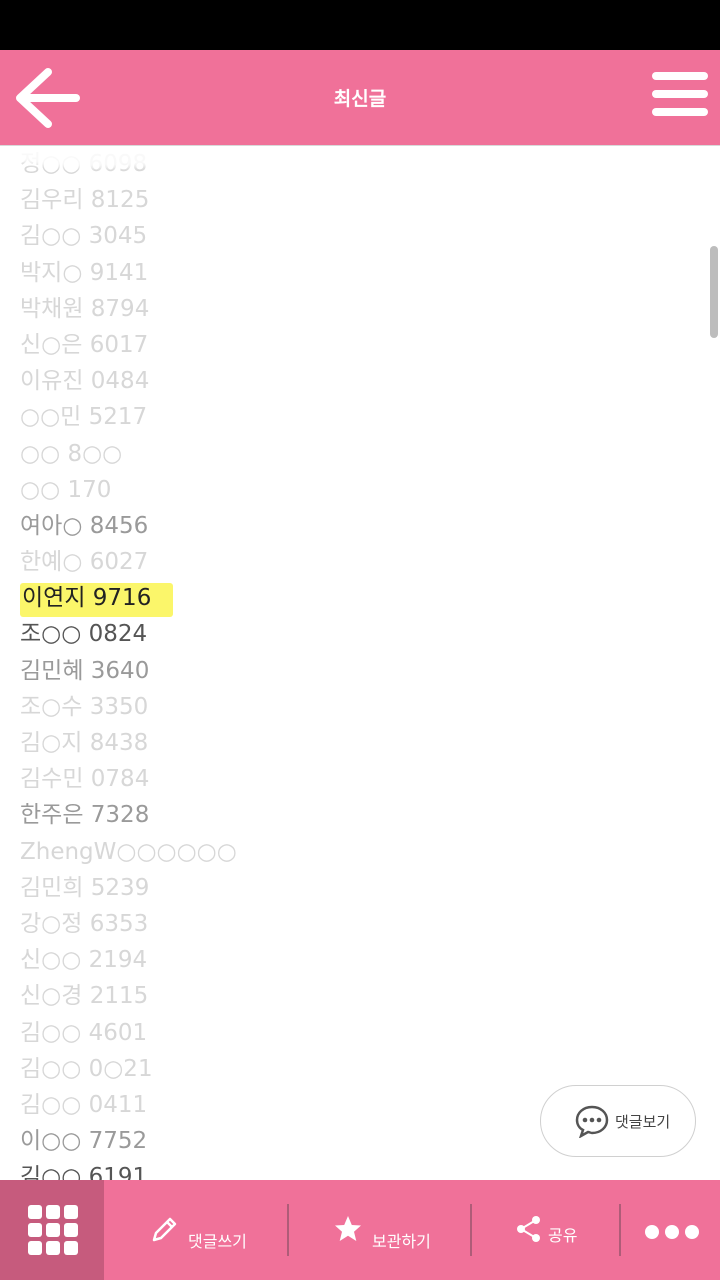 Image resolution: width=720 pixels, height=1280 pixels. What do you see at coordinates (128, 490) in the screenshot?
I see `name-item: ○○ 170` at bounding box center [128, 490].